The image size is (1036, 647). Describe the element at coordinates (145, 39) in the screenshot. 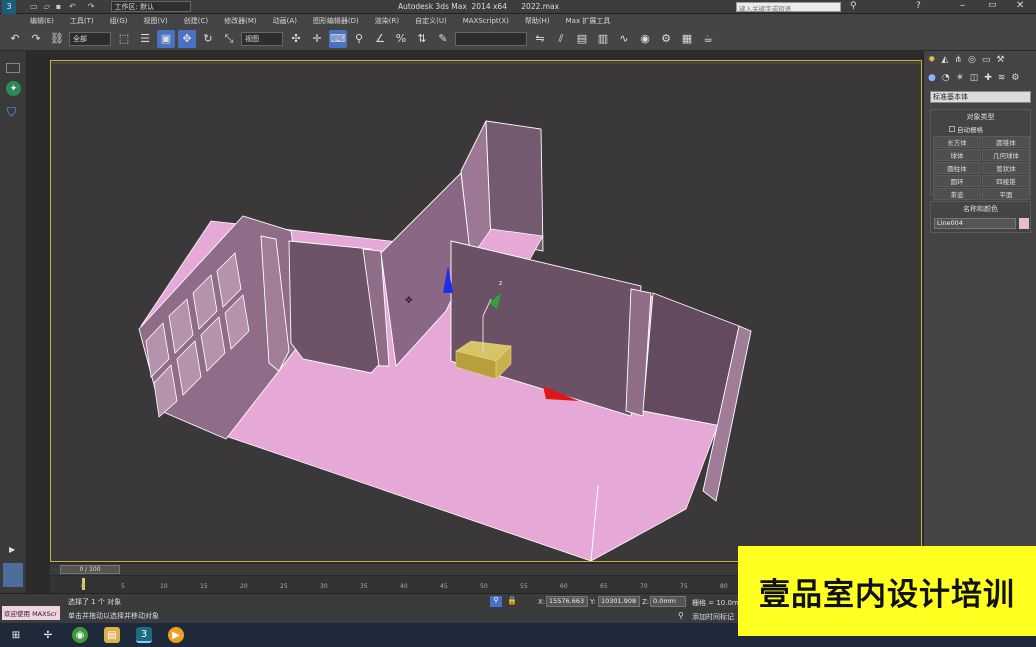

I see `select-by-name-icon: ☰` at that location.